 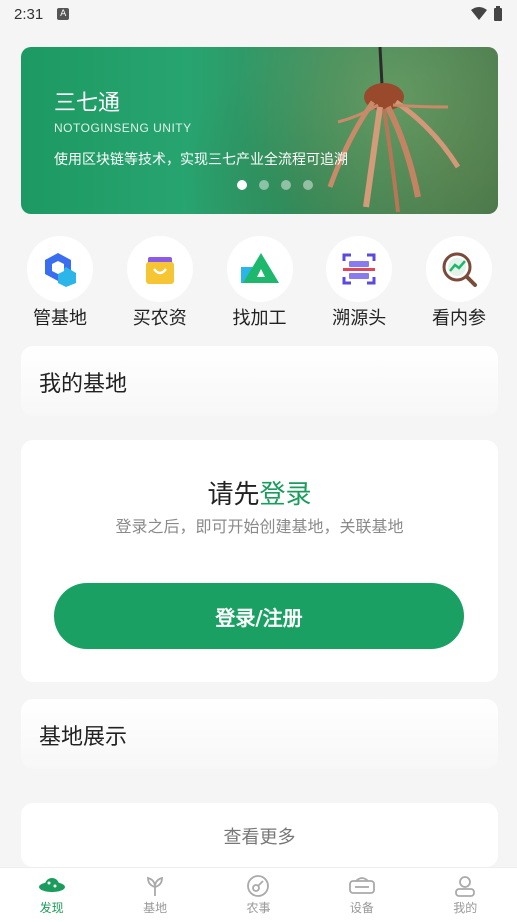 What do you see at coordinates (259, 269) in the screenshot?
I see `triangle-icon` at bounding box center [259, 269].